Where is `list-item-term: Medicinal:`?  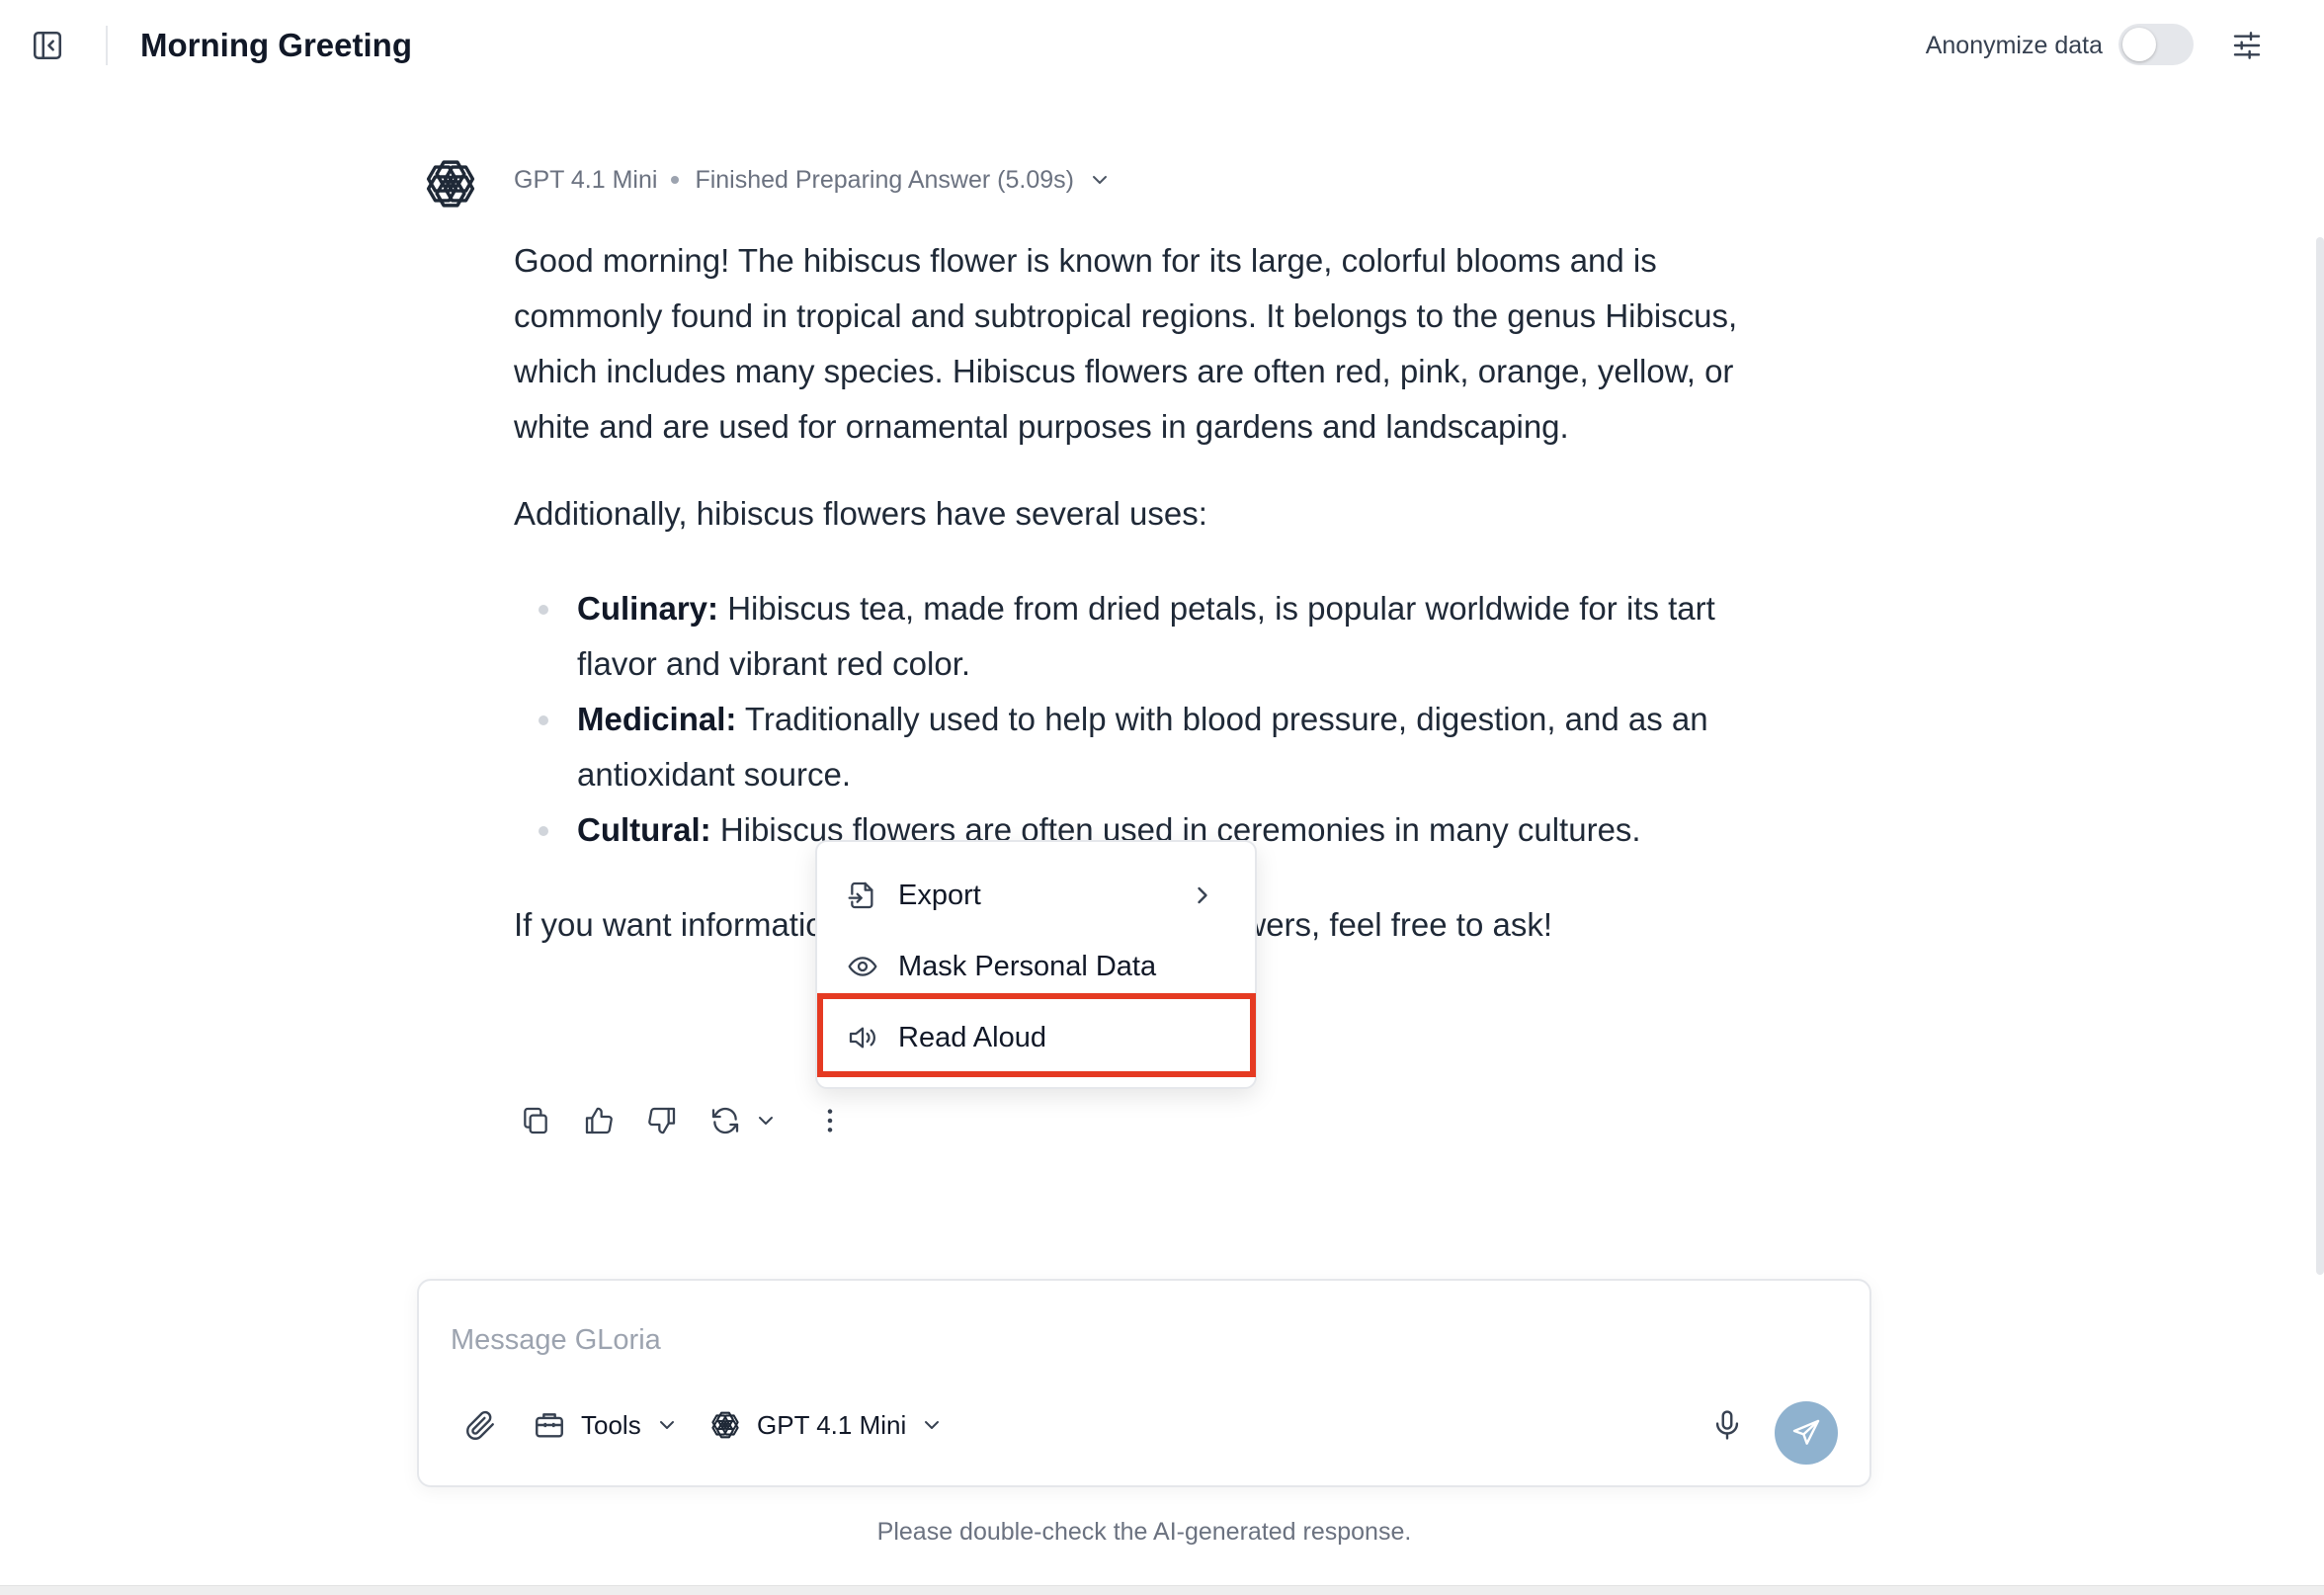
list-item-term: Medicinal: is located at coordinates (657, 719).